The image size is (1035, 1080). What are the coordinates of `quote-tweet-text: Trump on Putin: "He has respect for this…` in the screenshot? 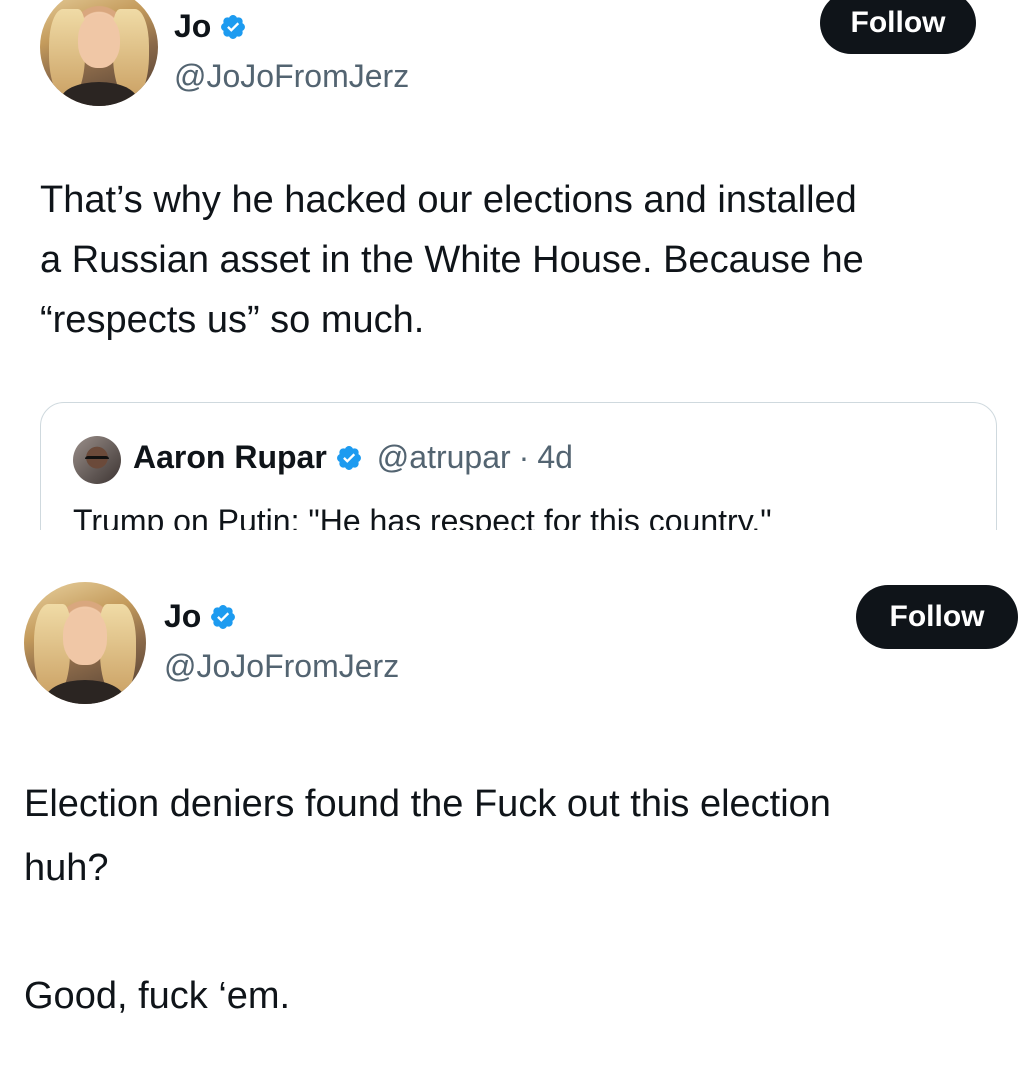 It's located at (422, 516).